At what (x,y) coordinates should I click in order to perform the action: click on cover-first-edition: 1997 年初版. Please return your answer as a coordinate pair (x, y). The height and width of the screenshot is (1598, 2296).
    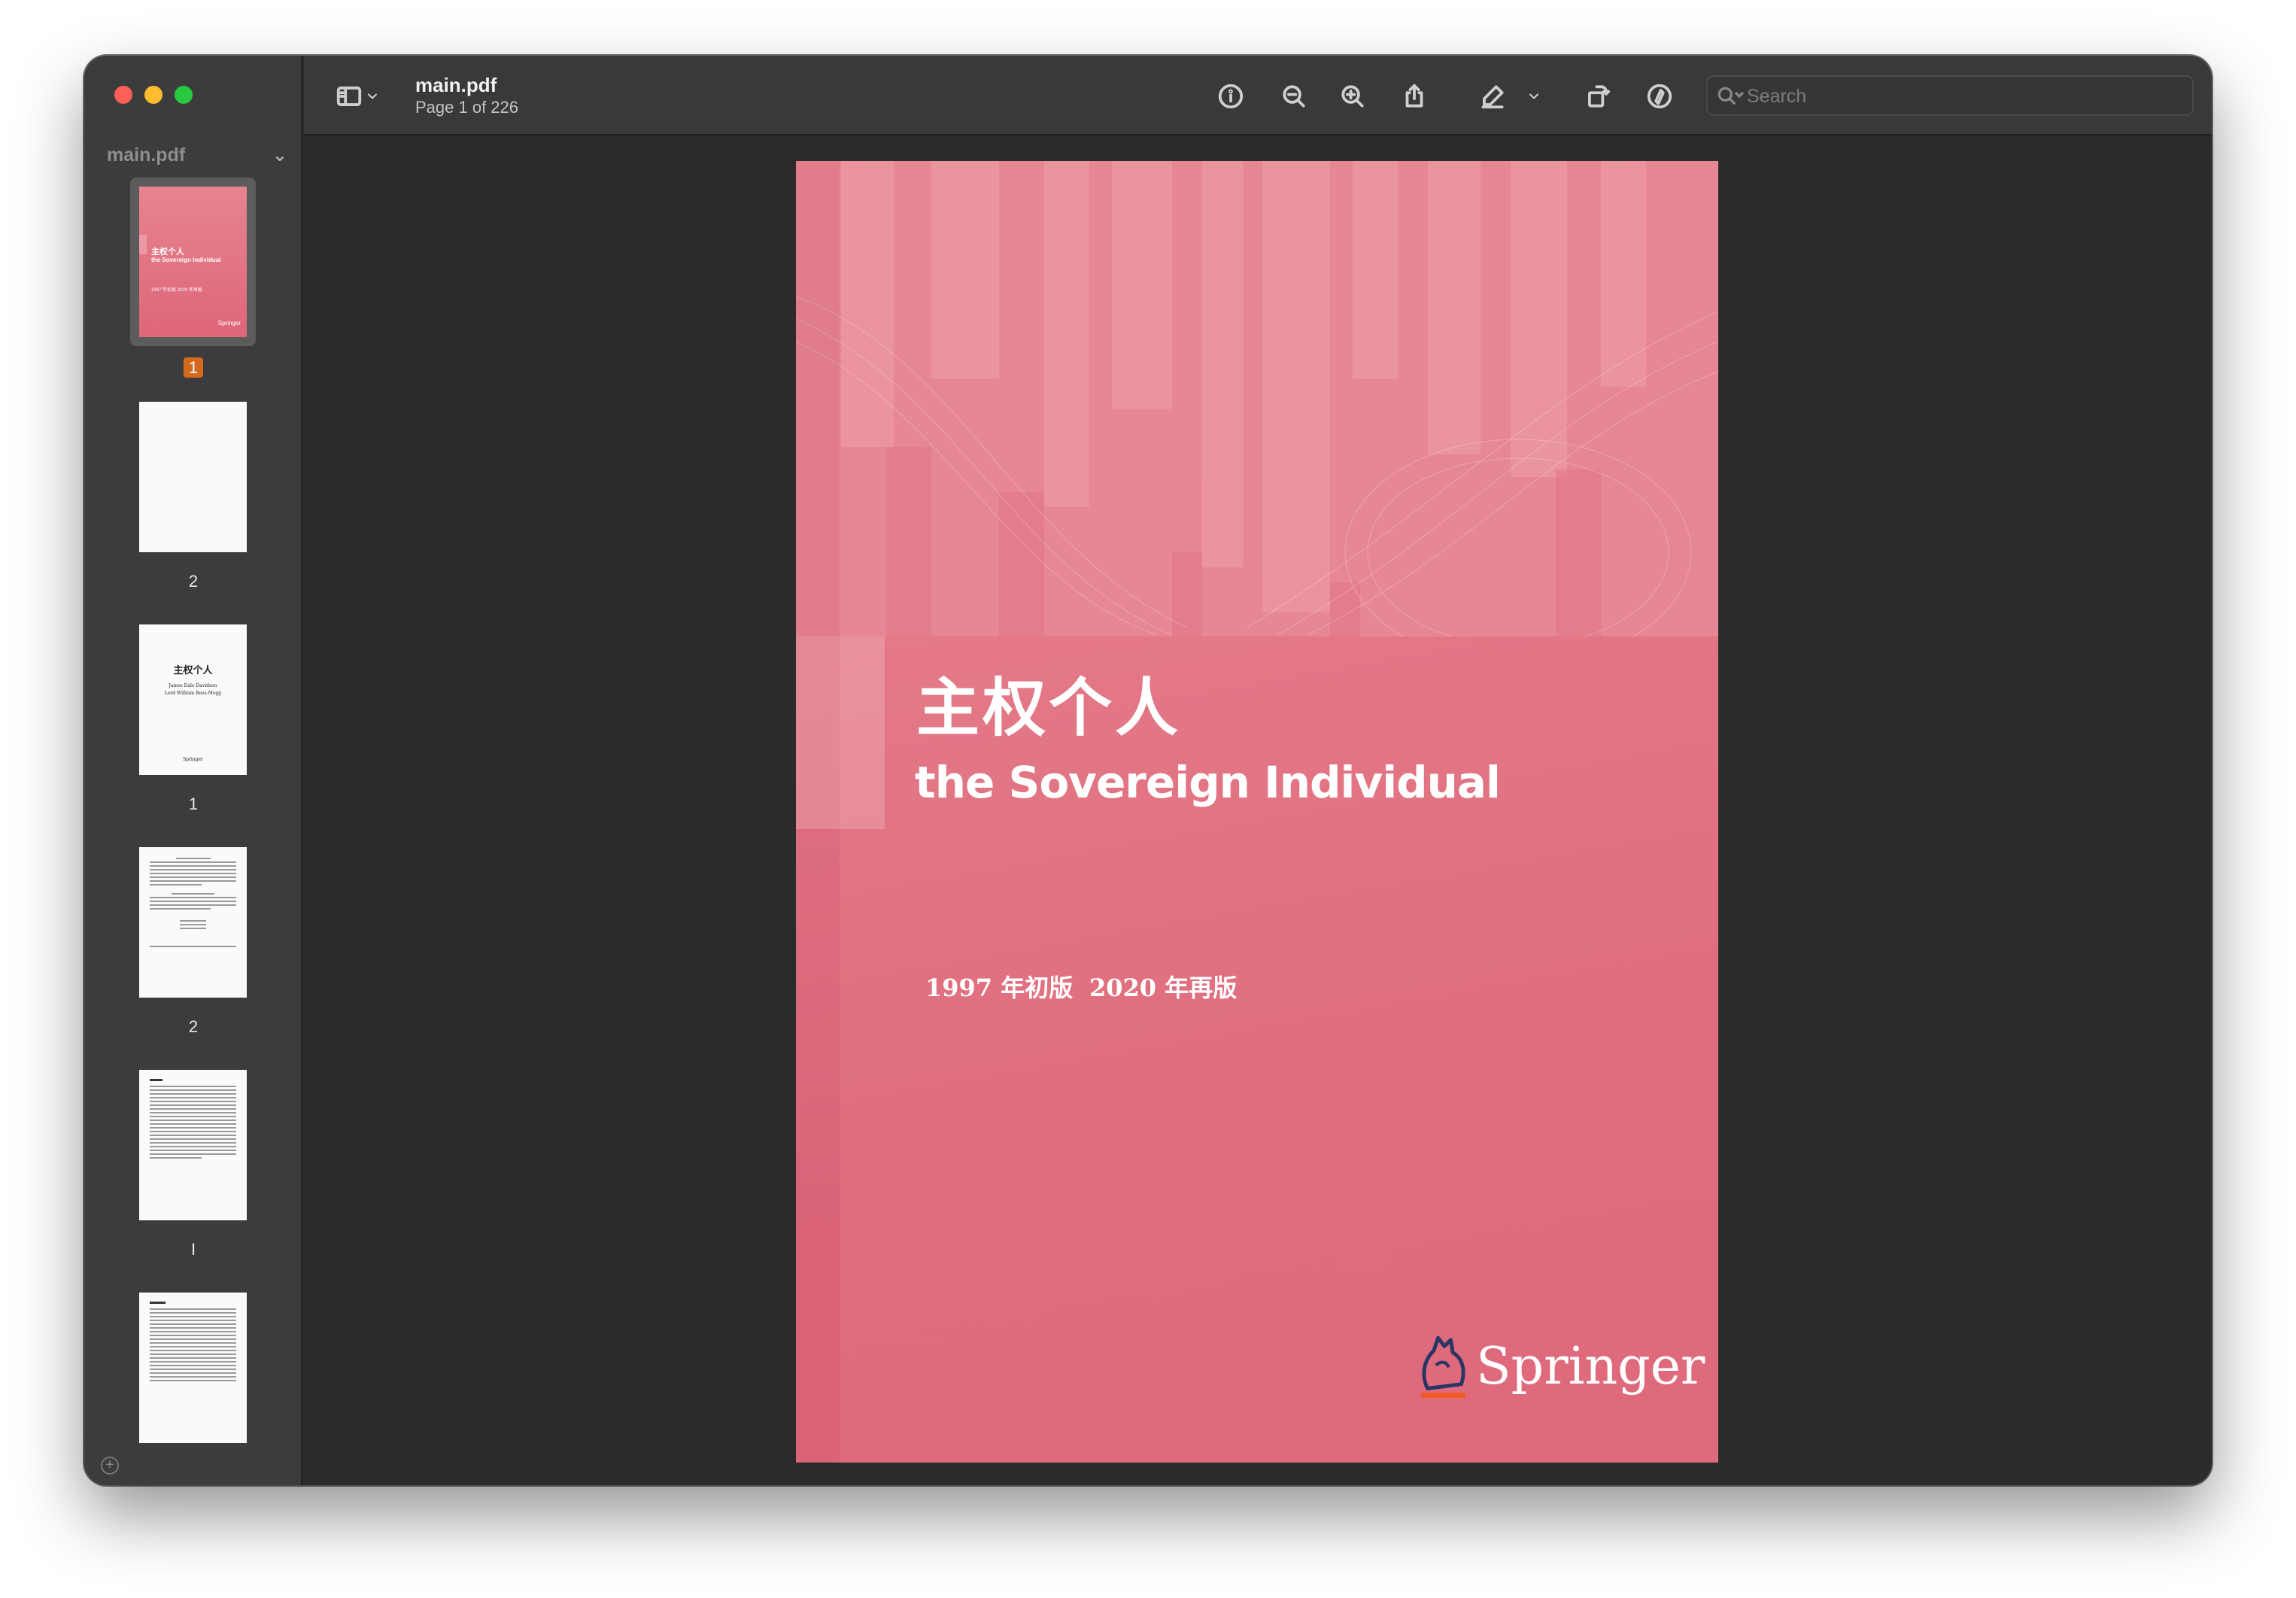
    Looking at the image, I should click on (1000, 988).